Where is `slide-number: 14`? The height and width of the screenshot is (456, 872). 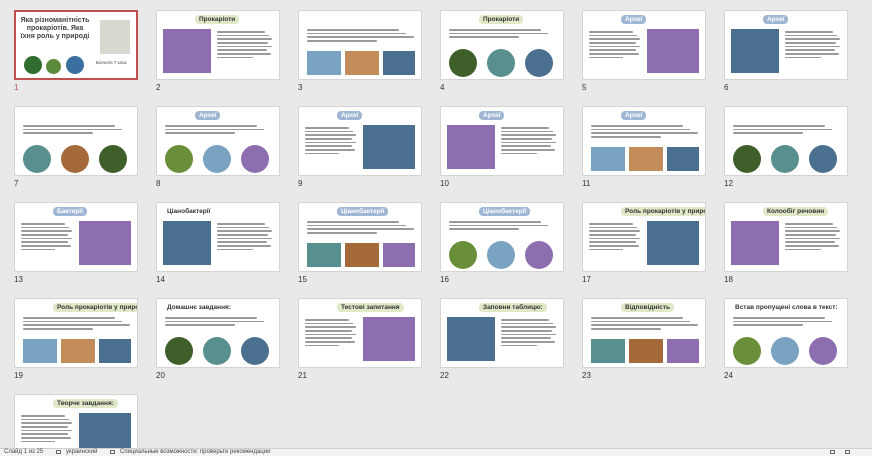 slide-number: 14 is located at coordinates (160, 279).